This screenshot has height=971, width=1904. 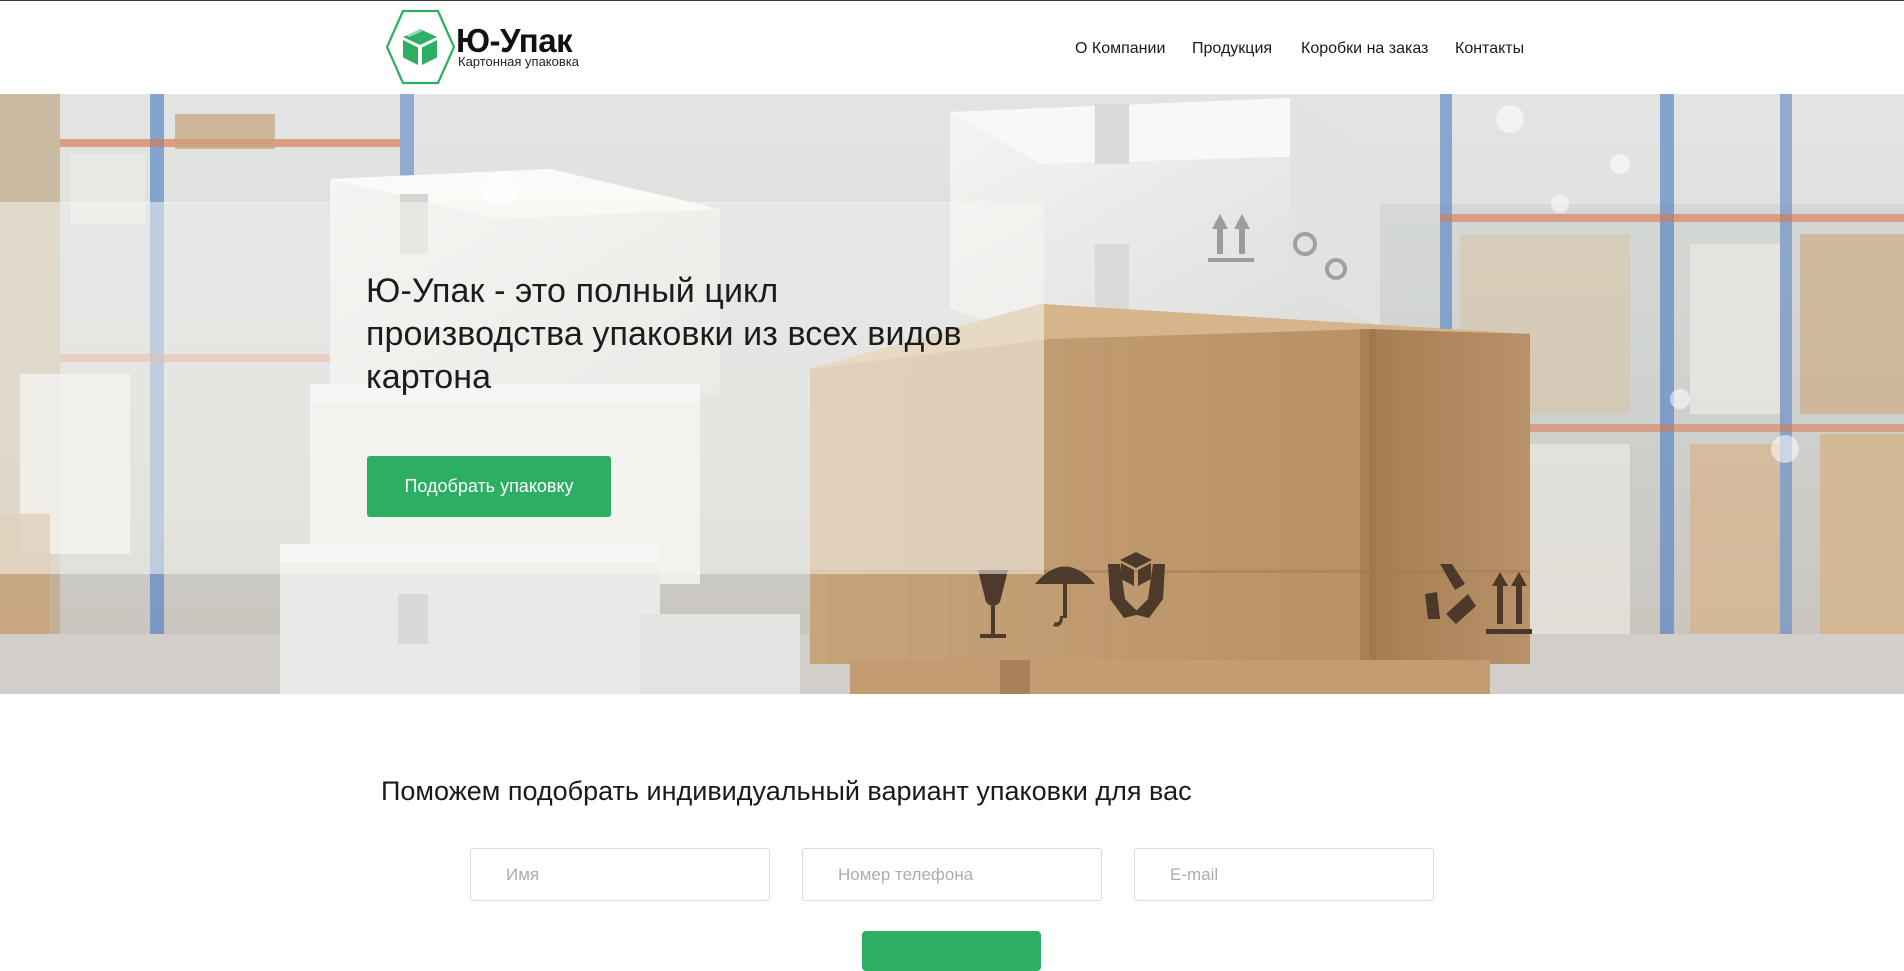 What do you see at coordinates (951, 951) in the screenshot?
I see `submit-button` at bounding box center [951, 951].